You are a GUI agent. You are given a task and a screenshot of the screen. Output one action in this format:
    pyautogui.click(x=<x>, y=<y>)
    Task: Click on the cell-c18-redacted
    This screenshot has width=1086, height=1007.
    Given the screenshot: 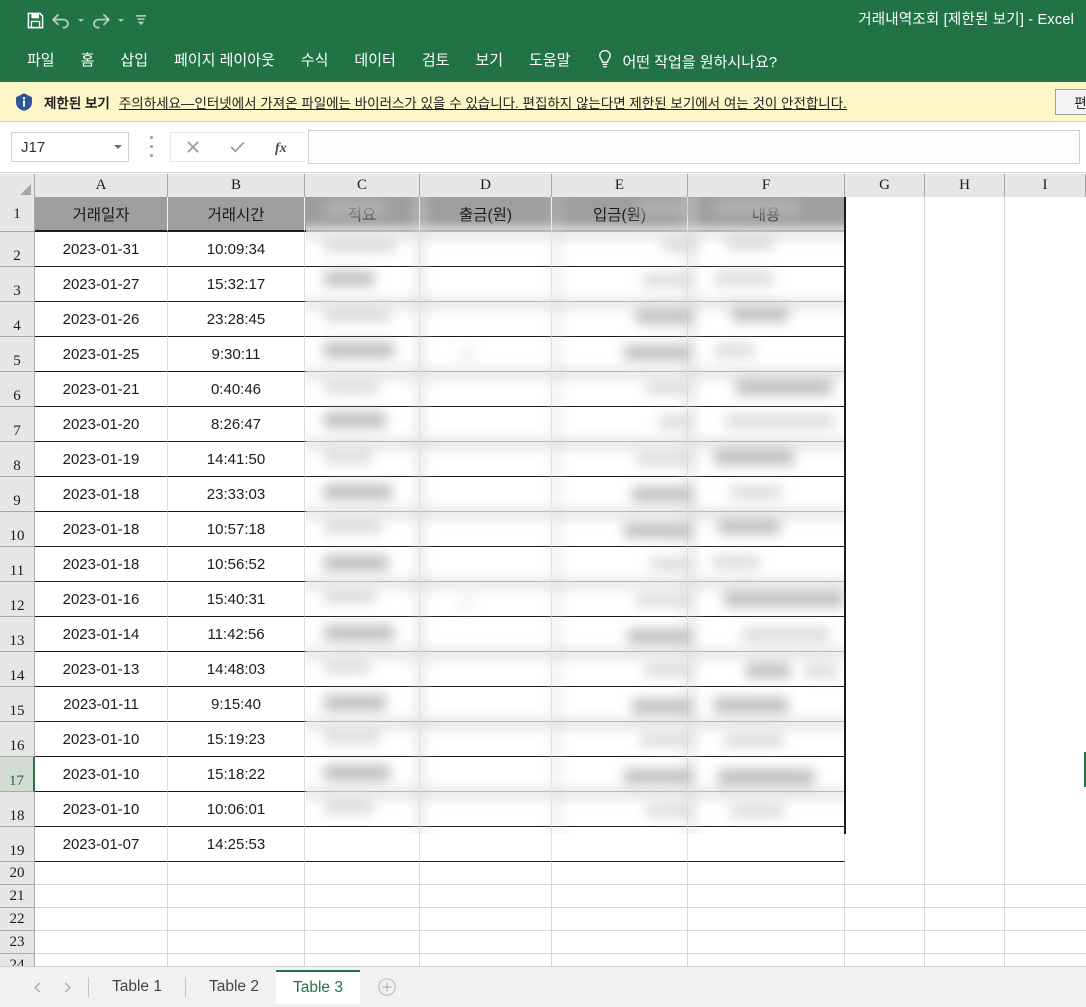 What is the action you would take?
    pyautogui.click(x=362, y=809)
    